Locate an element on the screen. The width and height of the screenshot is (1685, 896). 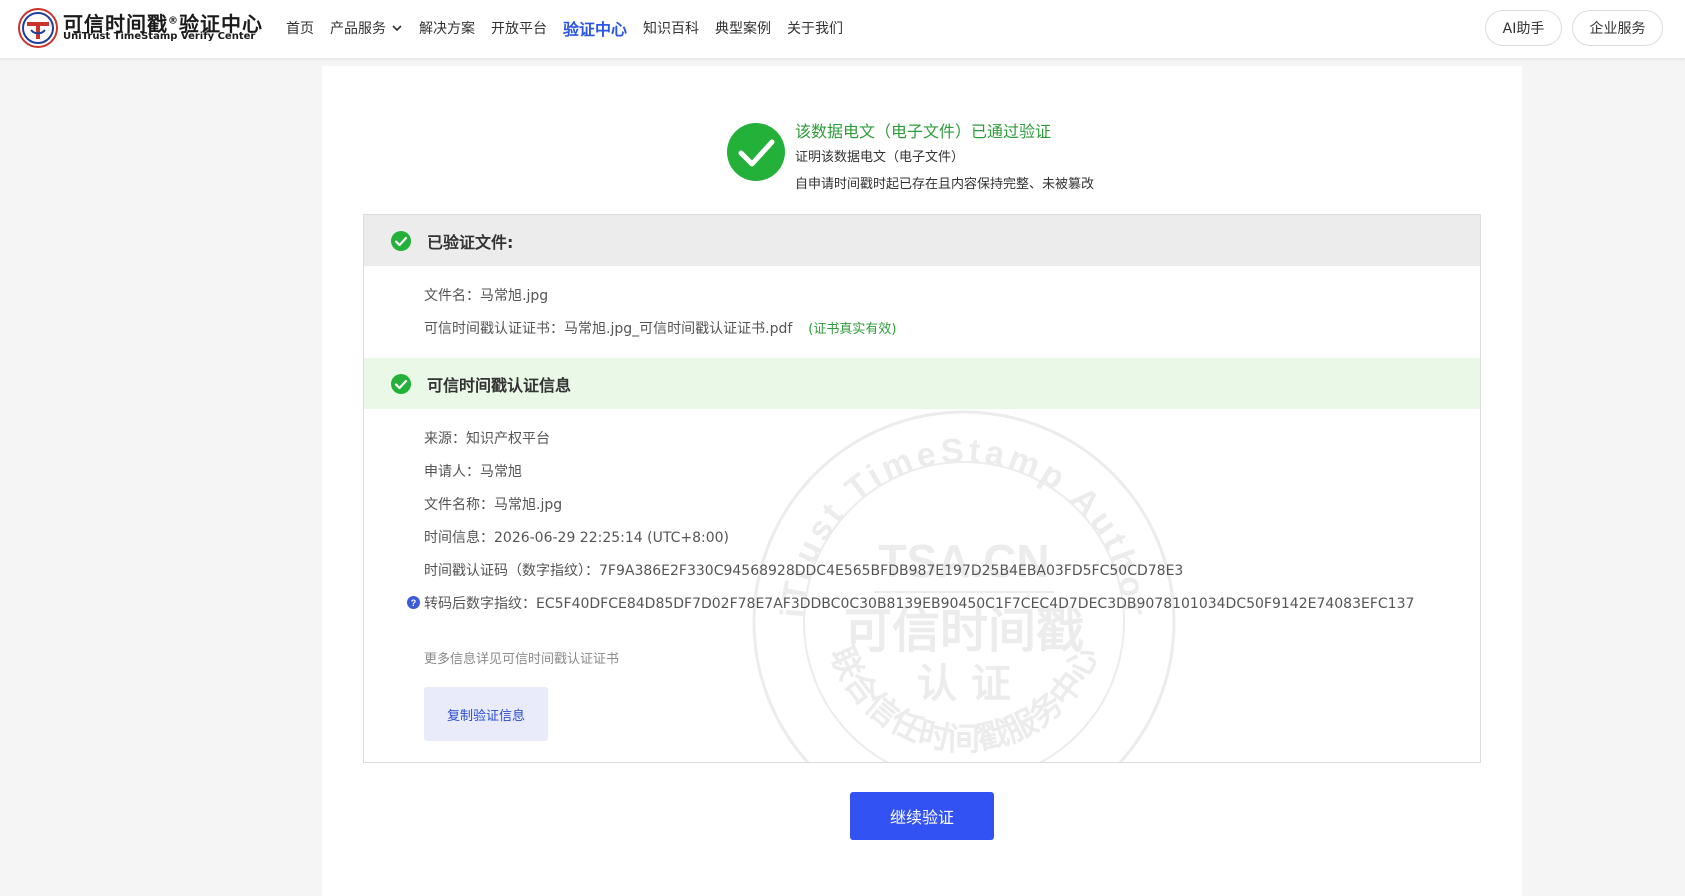
nav-products: 产品服务 is located at coordinates (366, 28).